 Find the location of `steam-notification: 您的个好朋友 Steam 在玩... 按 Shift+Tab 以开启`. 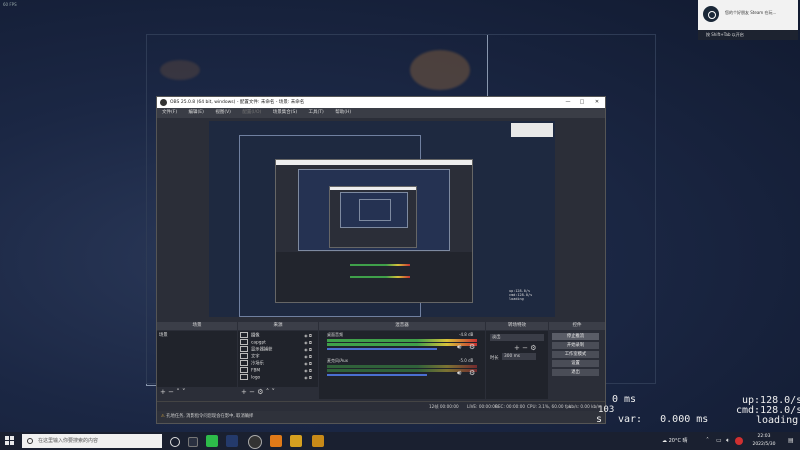

steam-notification: 您的个好朋友 Steam 在玩... 按 Shift+Tab 以开启 is located at coordinates (748, 20).